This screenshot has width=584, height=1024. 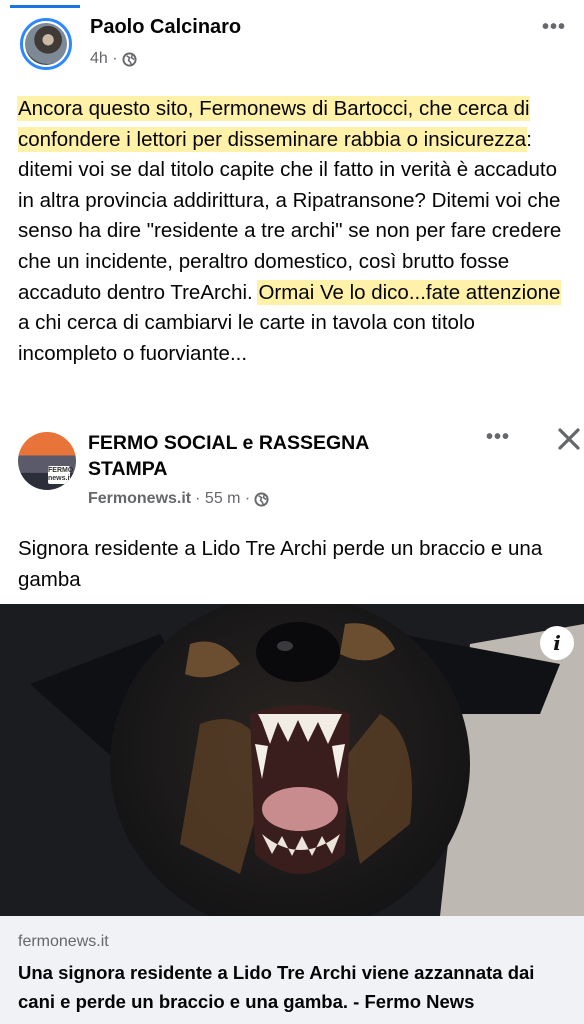 I want to click on info-icon: i, so click(x=557, y=643).